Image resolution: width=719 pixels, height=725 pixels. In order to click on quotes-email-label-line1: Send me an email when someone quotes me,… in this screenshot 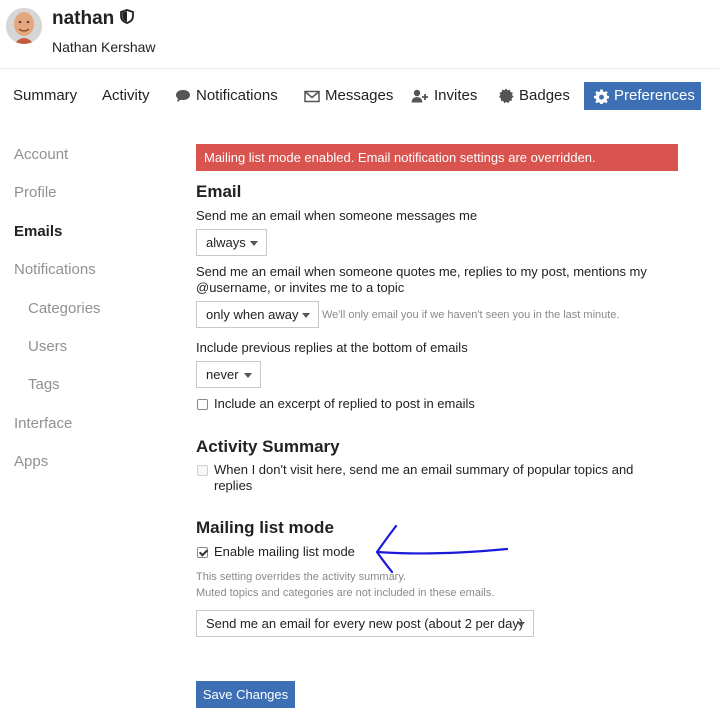, I will do `click(421, 271)`.